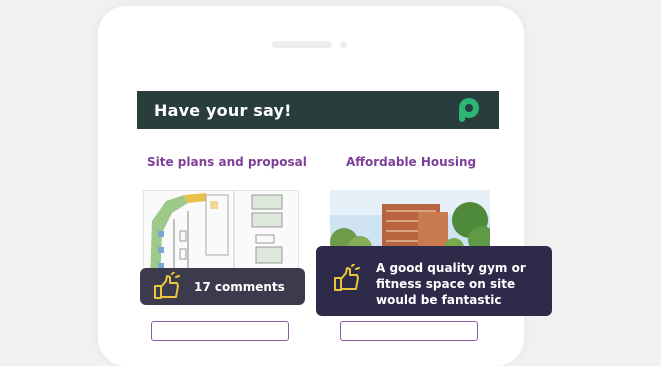  What do you see at coordinates (343, 44) in the screenshot?
I see `phone-camera` at bounding box center [343, 44].